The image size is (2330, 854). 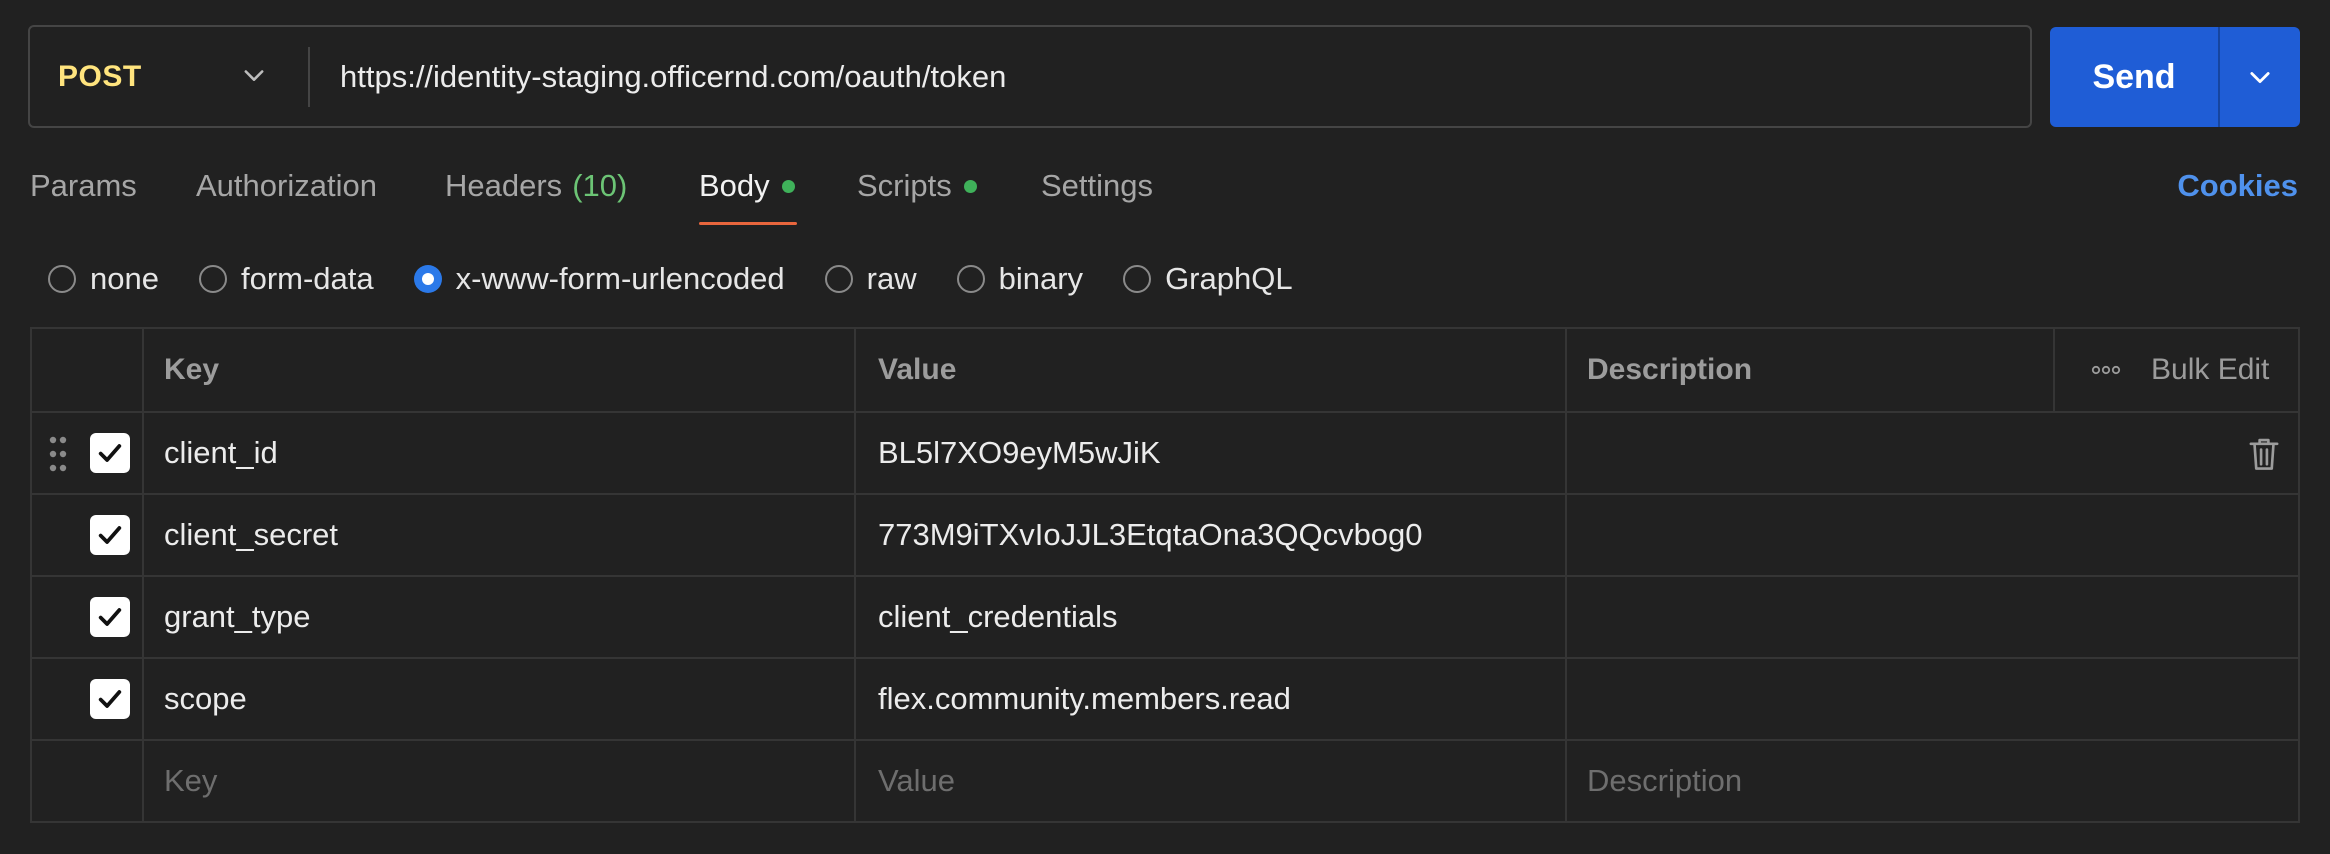 I want to click on drag-handle-icon, so click(x=58, y=454).